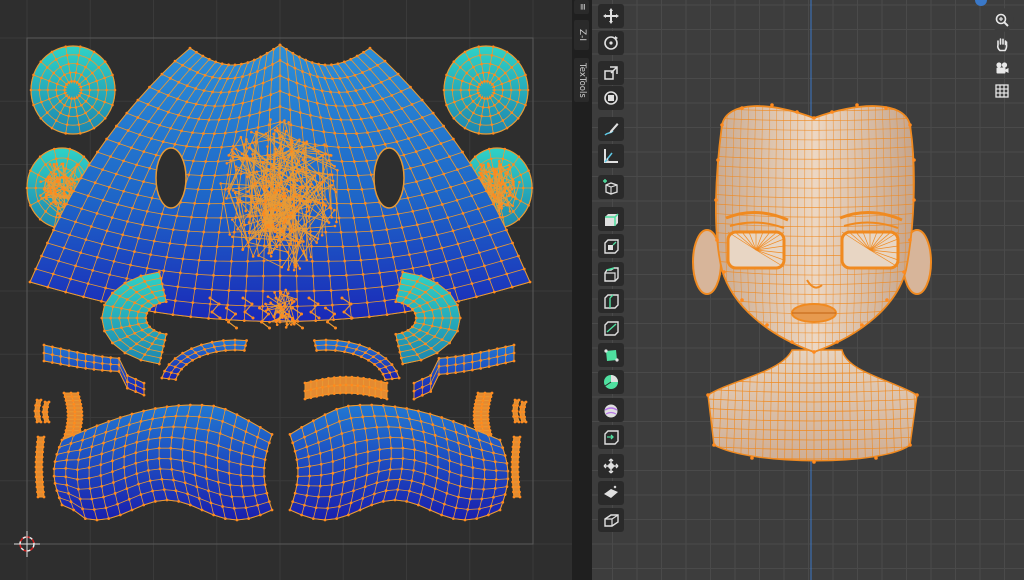 The height and width of the screenshot is (580, 1024). Describe the element at coordinates (171, 178) in the screenshot. I see `uv-eye-hole-left` at that location.